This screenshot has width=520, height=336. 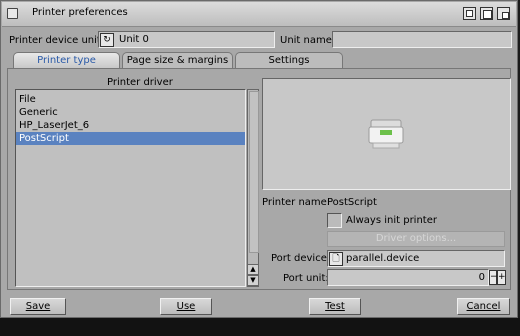 I want to click on iconify-icon, so click(x=469, y=13).